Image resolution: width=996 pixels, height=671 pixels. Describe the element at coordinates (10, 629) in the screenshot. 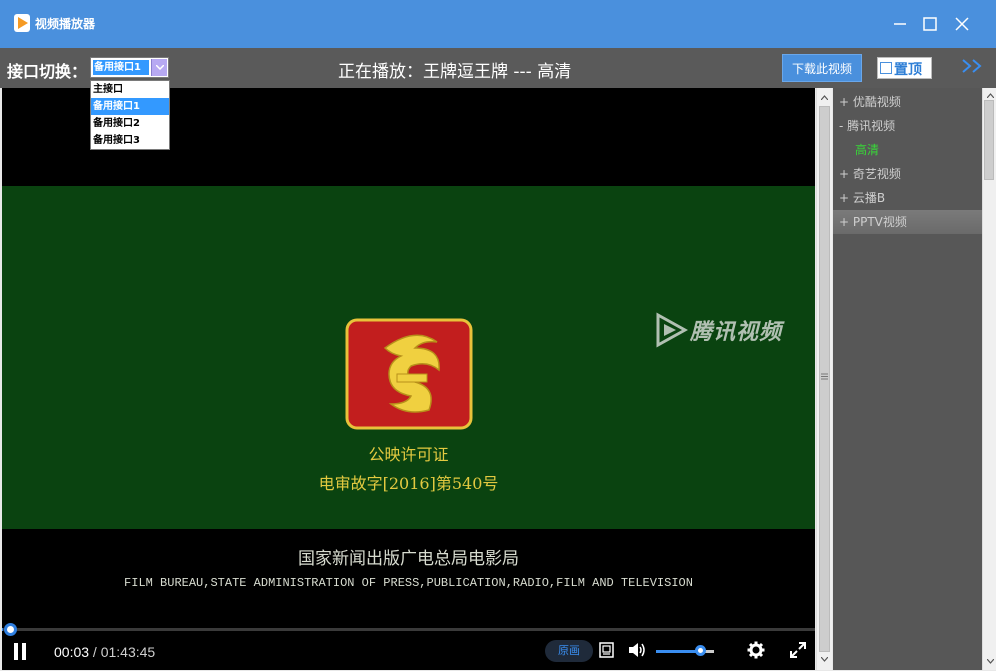

I see `progress-handle` at that location.